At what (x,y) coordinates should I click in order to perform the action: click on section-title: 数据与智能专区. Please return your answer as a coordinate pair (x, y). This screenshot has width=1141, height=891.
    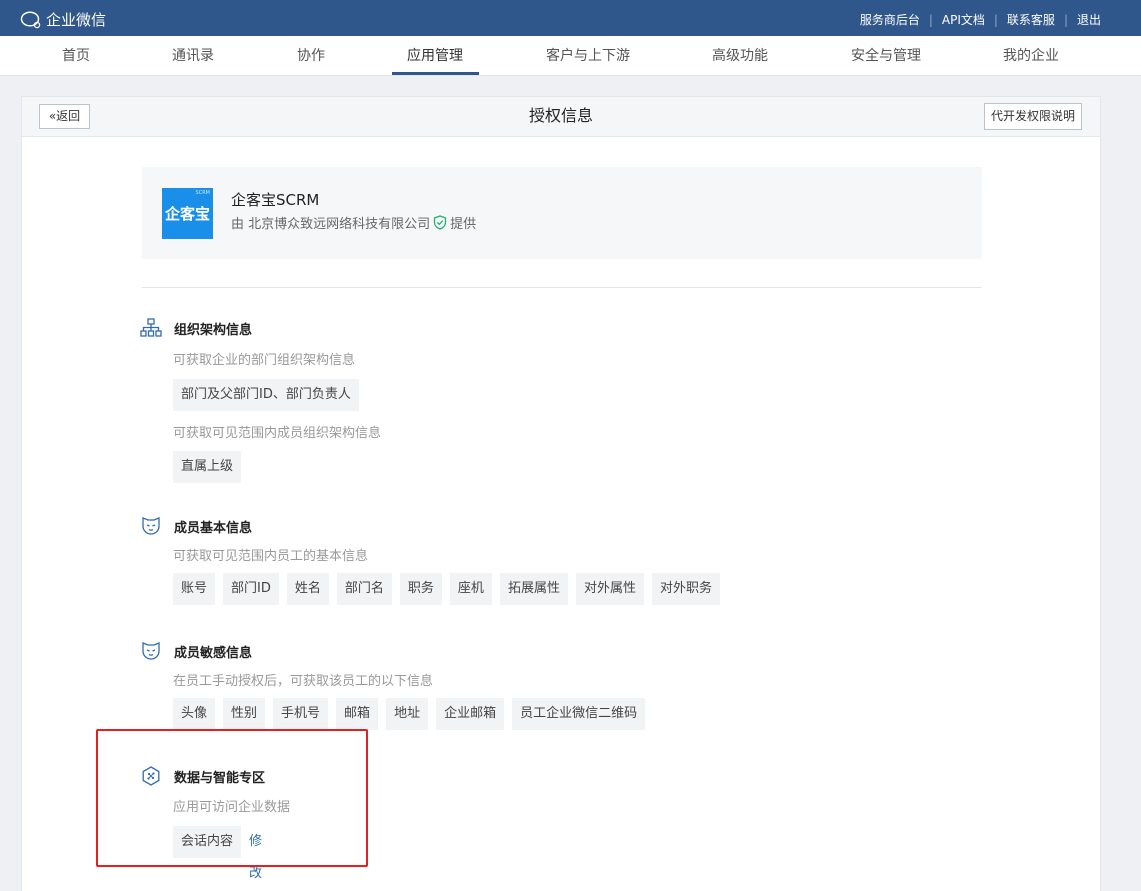
    Looking at the image, I should click on (220, 778).